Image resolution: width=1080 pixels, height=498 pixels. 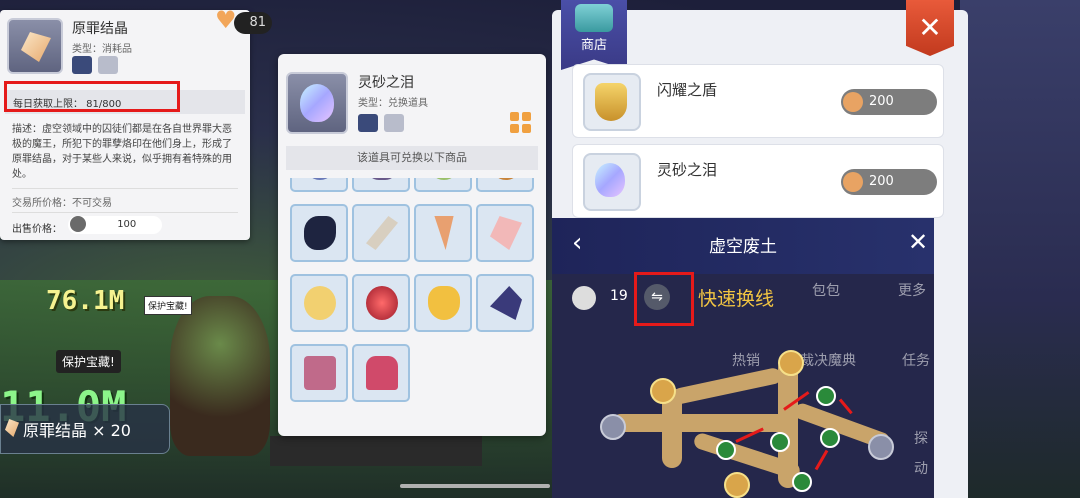 I want to click on shop-item-name: 闪耀之盾, so click(x=687, y=90).